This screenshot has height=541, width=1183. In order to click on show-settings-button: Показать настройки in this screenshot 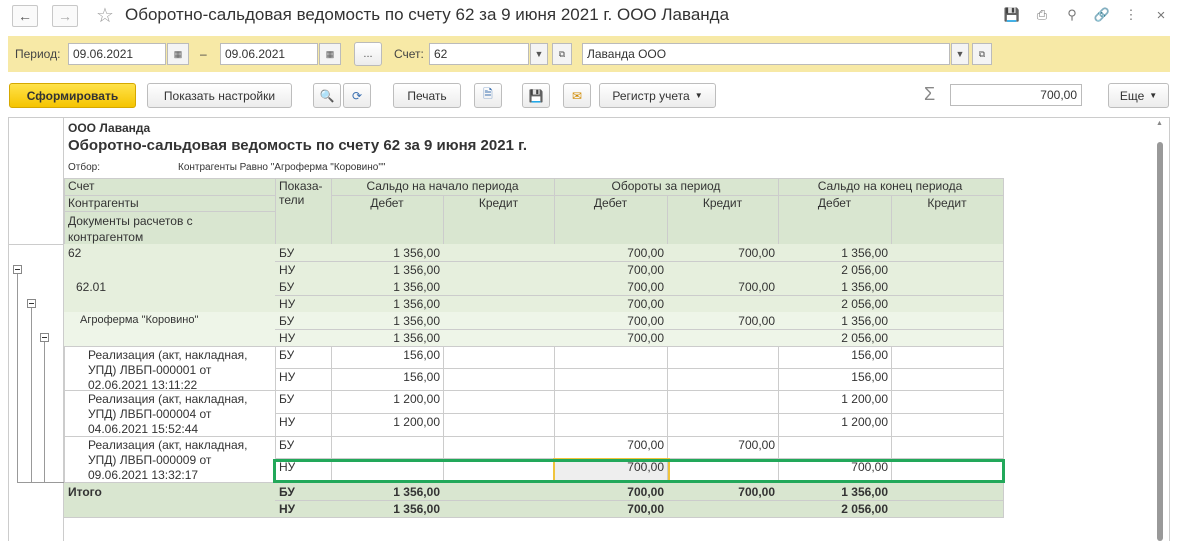, I will do `click(219, 95)`.